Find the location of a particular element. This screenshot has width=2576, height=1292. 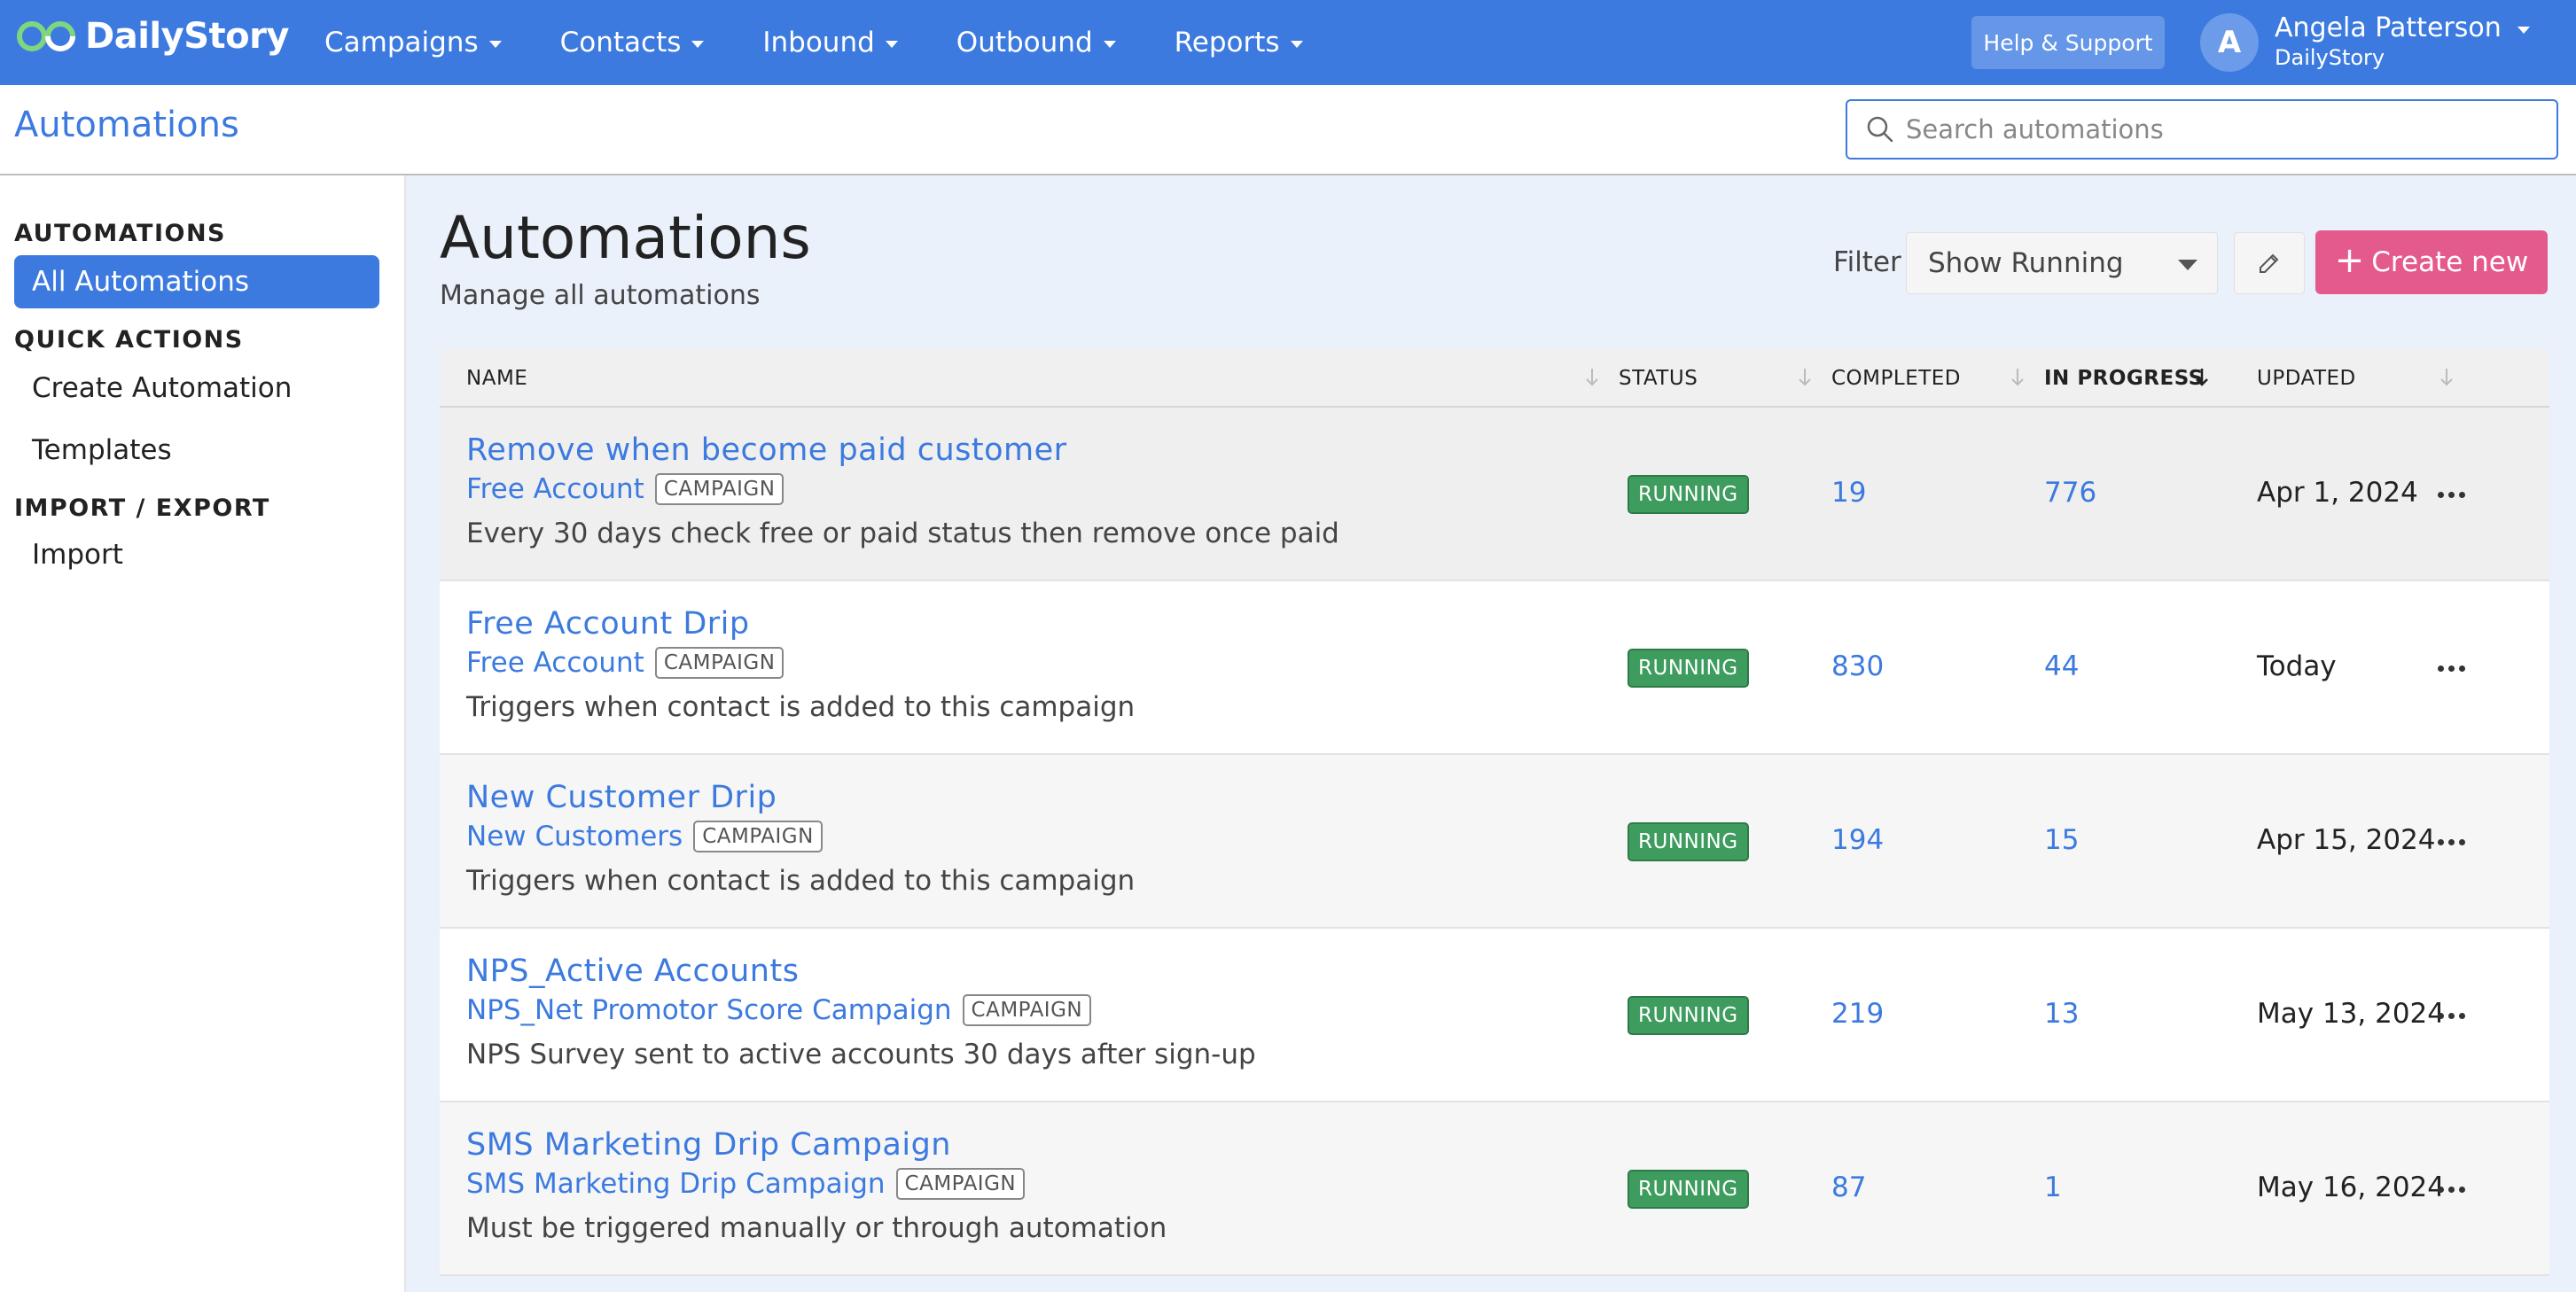

sort-arrow-active-icon is located at coordinates (2202, 377).